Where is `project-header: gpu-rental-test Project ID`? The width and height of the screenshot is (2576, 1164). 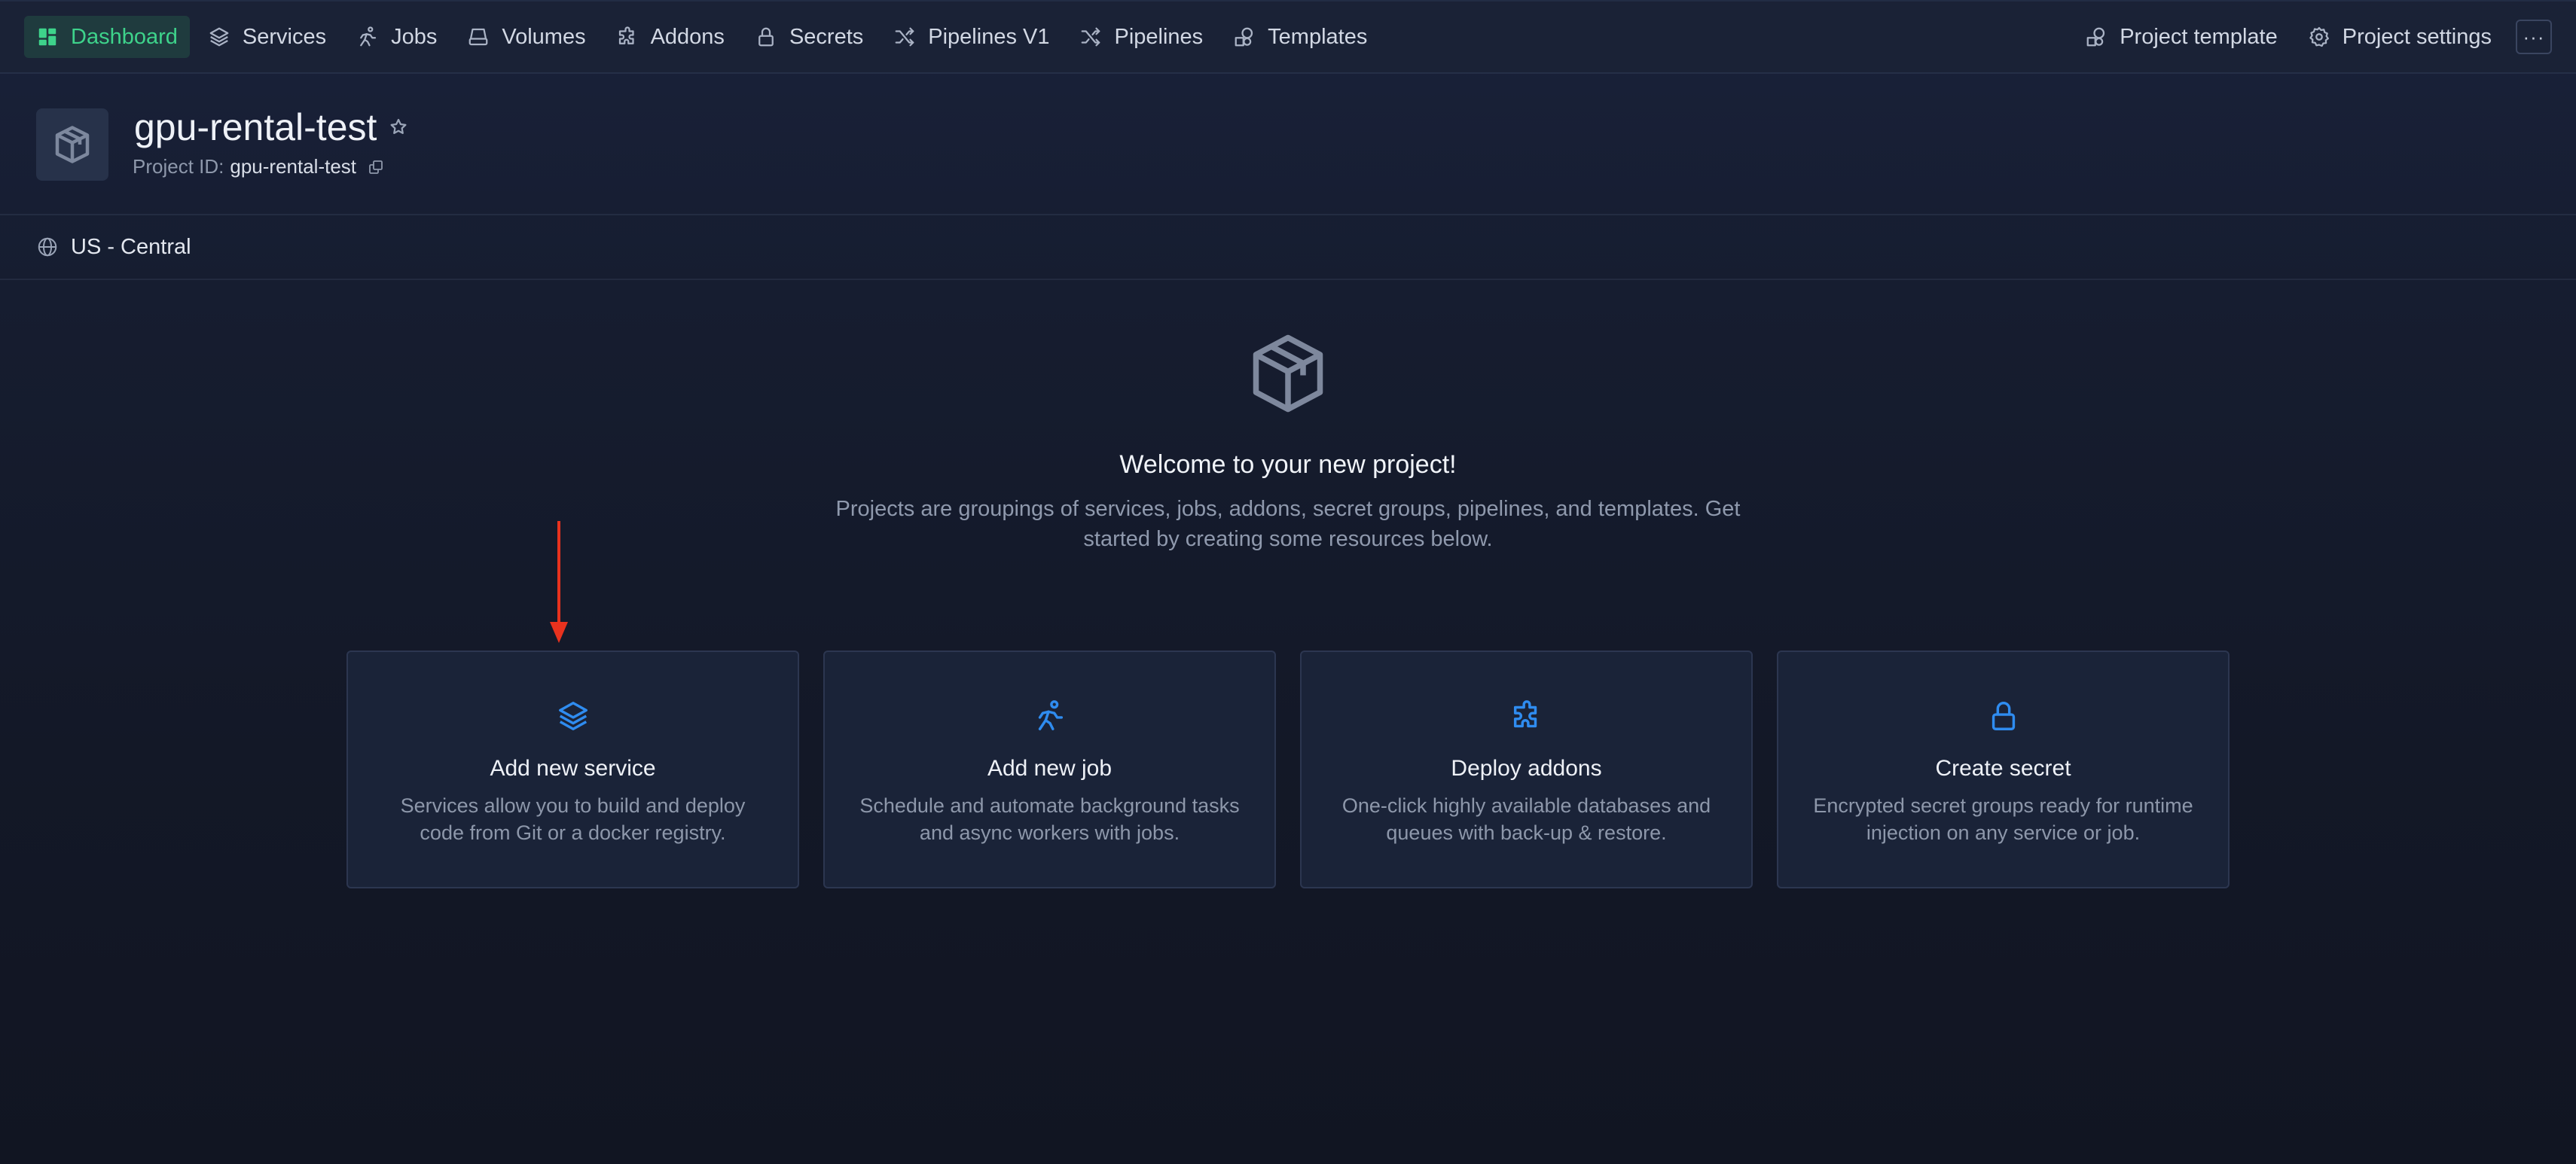 project-header: gpu-rental-test Project ID is located at coordinates (1288, 144).